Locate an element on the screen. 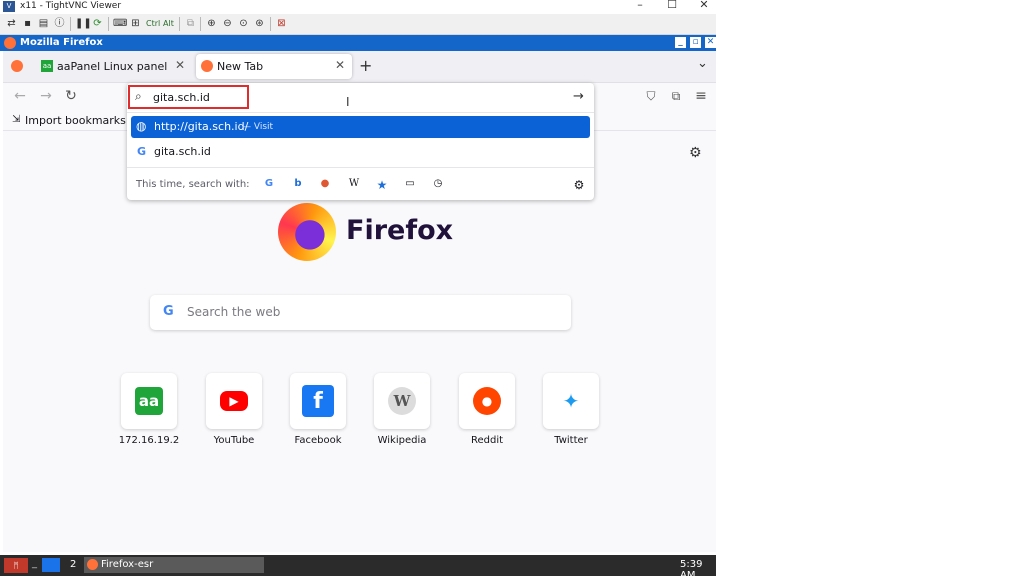 This screenshot has width=1024, height=581. vnc-window-title: x11 - TightVNC Viewer is located at coordinates (71, 6).